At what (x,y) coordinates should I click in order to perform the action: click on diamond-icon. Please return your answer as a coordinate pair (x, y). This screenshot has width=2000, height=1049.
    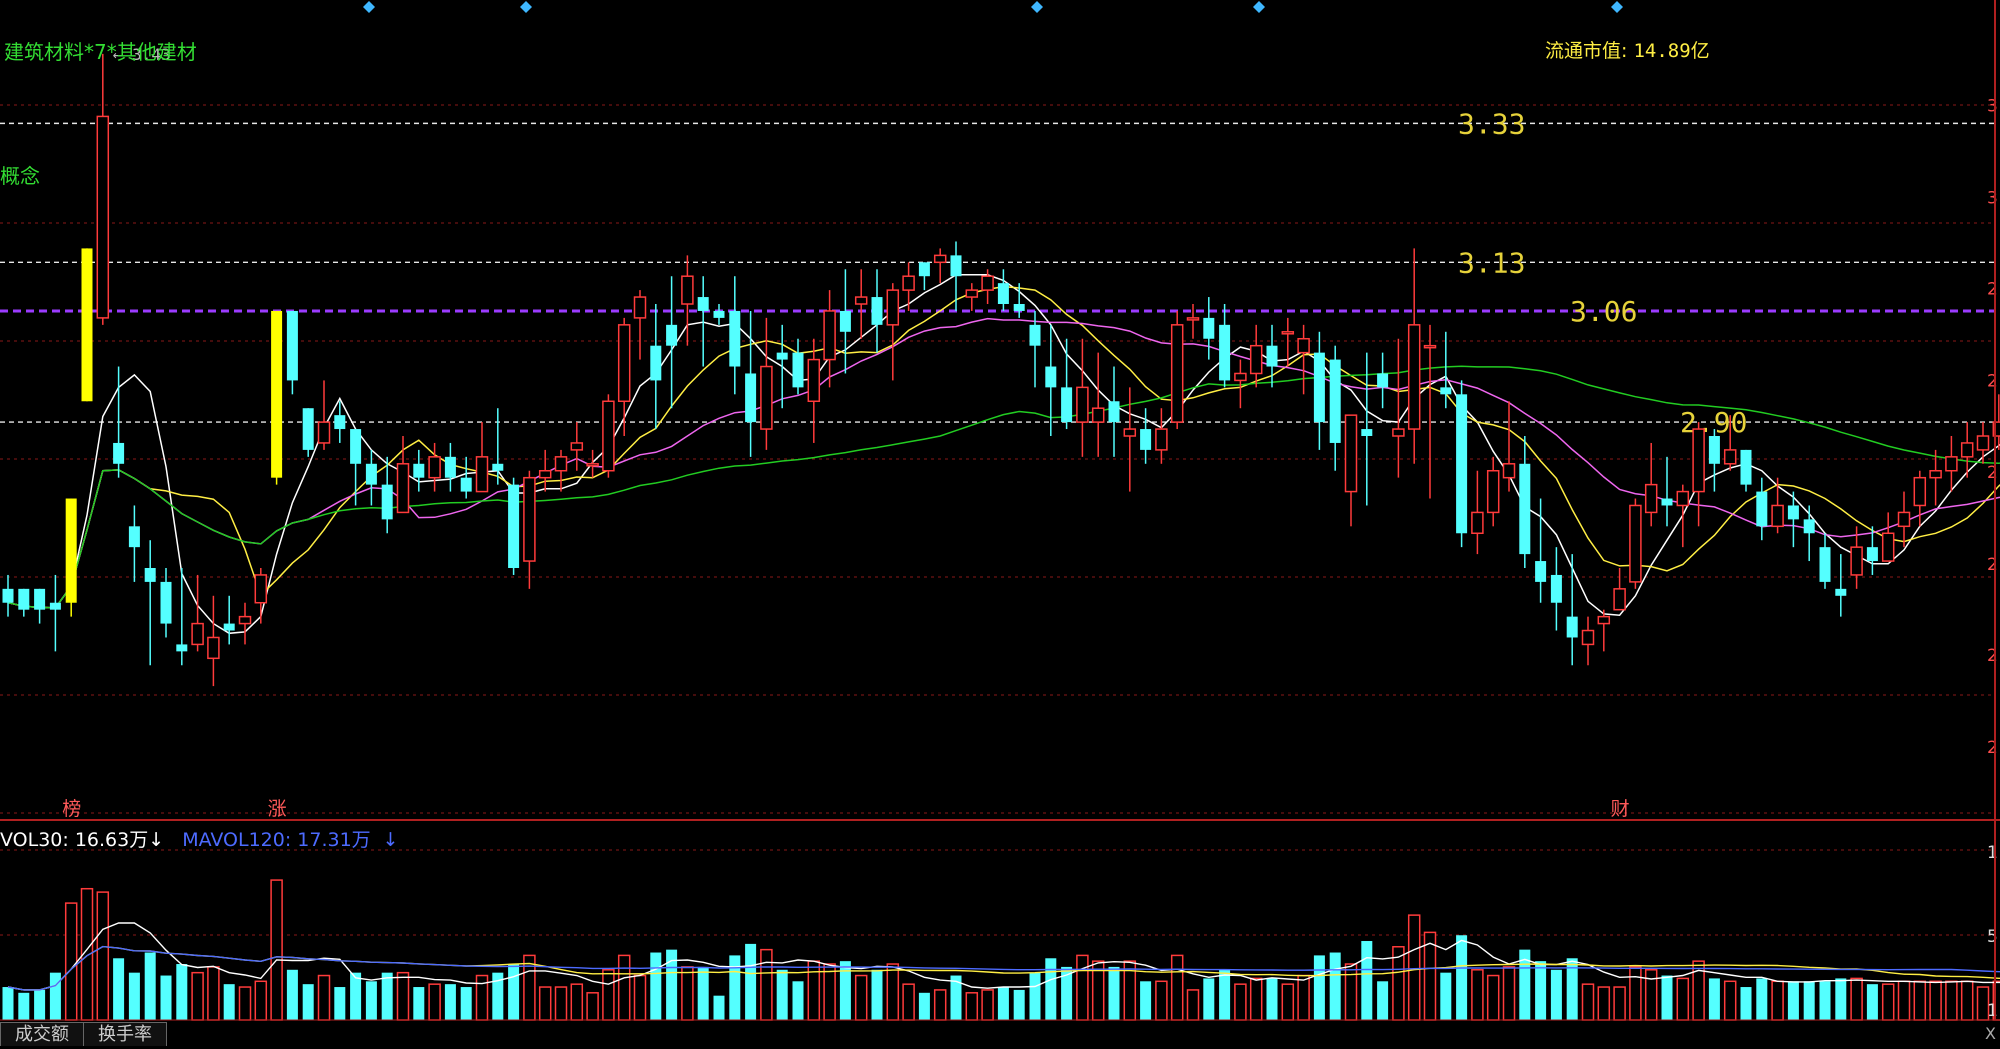
    Looking at the image, I should click on (369, 7).